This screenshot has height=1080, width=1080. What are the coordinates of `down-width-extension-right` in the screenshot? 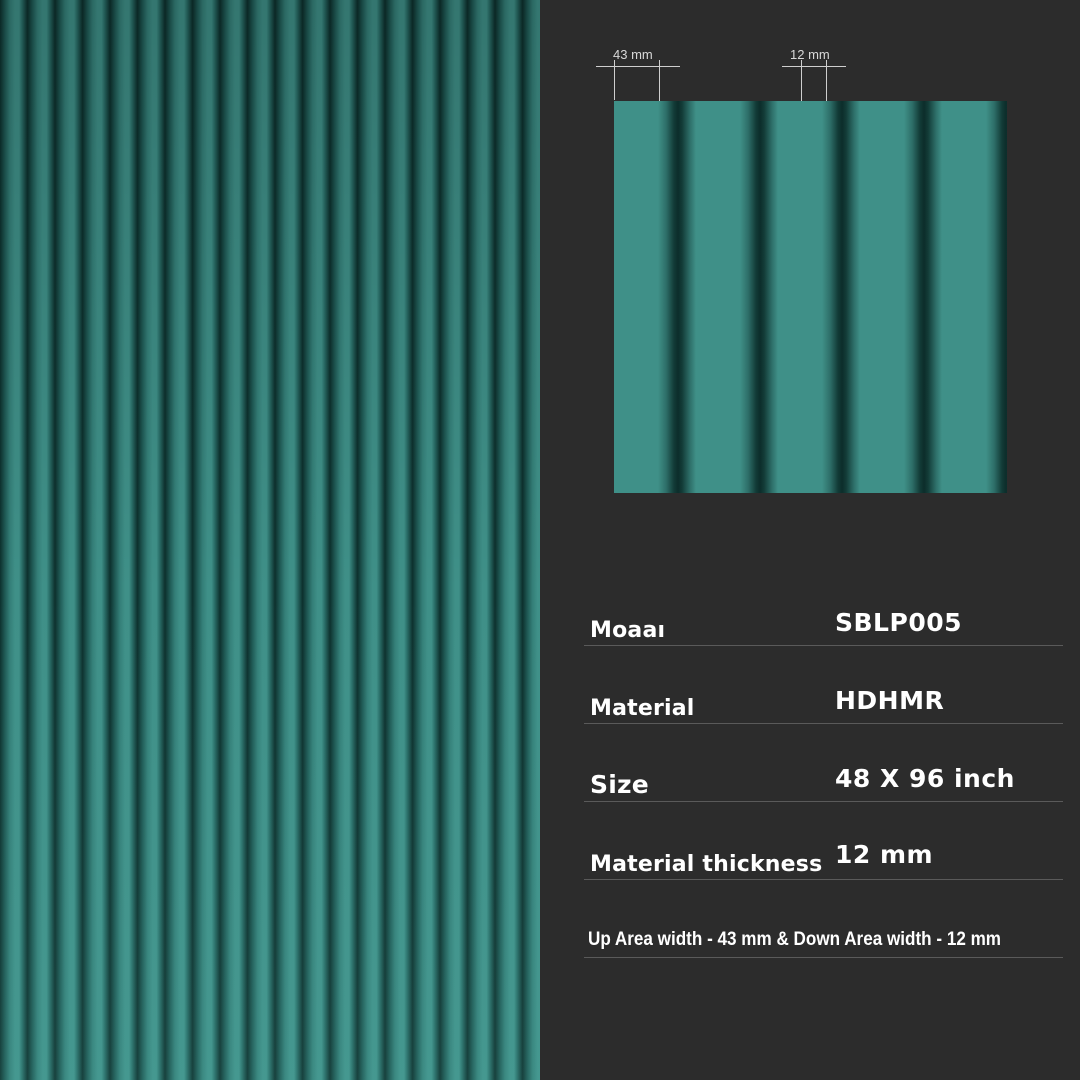 It's located at (826, 82).